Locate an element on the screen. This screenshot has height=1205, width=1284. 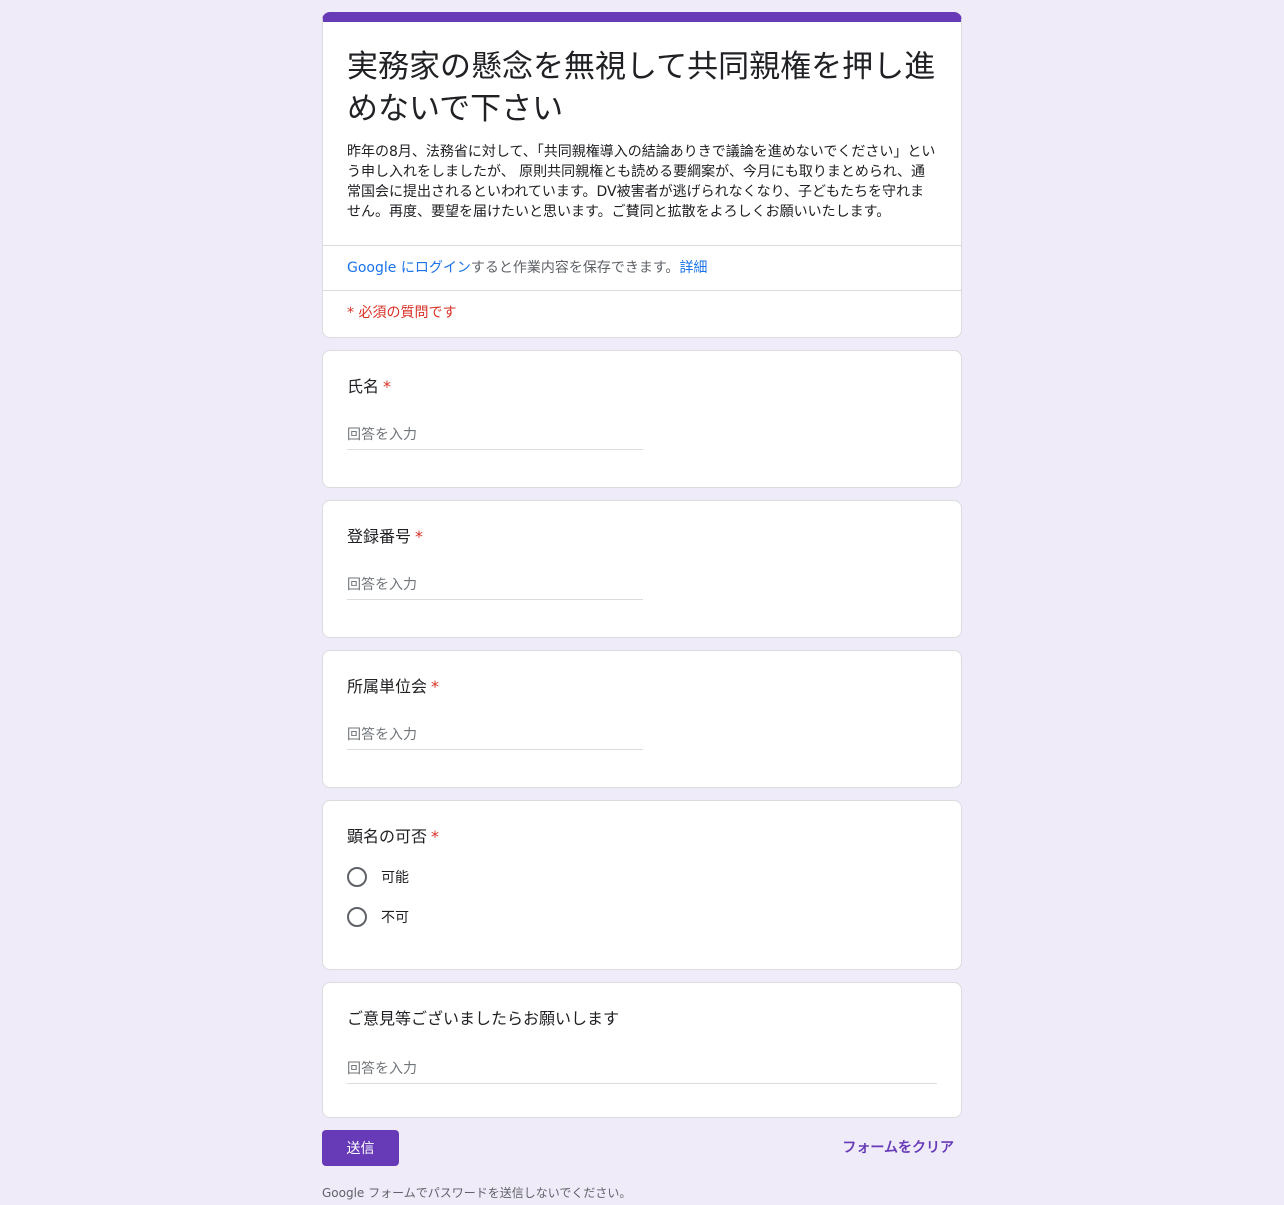
question-title-text: ご意見等ございましたらお願いします is located at coordinates (483, 1018).